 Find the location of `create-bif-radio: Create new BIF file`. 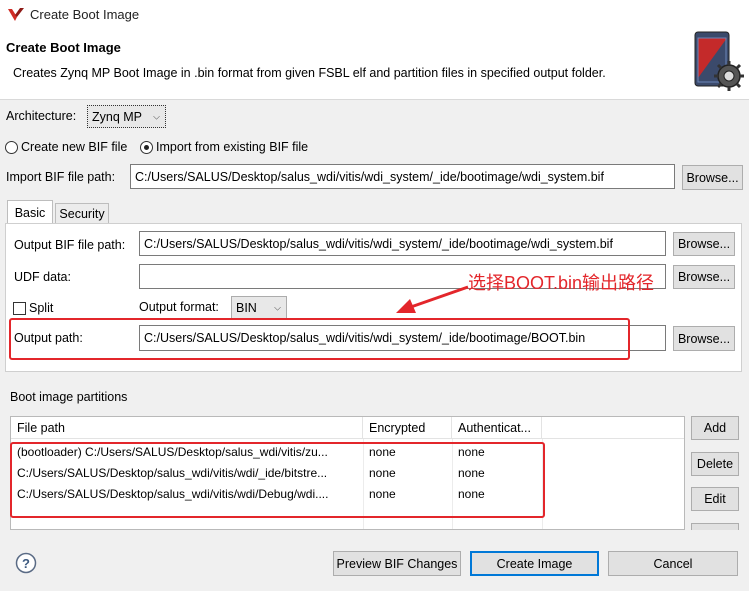

create-bif-radio: Create new BIF file is located at coordinates (66, 147).